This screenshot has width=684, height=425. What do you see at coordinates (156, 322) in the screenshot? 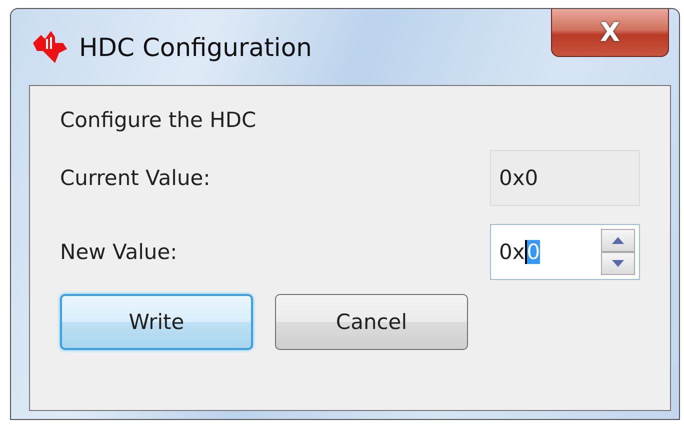
I see `write-button: Write` at bounding box center [156, 322].